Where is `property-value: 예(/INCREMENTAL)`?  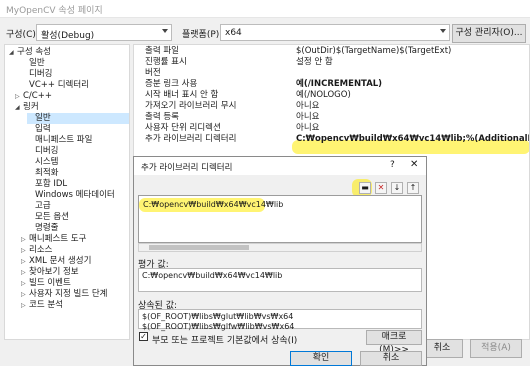
property-value: 예(/INCREMENTAL) is located at coordinates (339, 84).